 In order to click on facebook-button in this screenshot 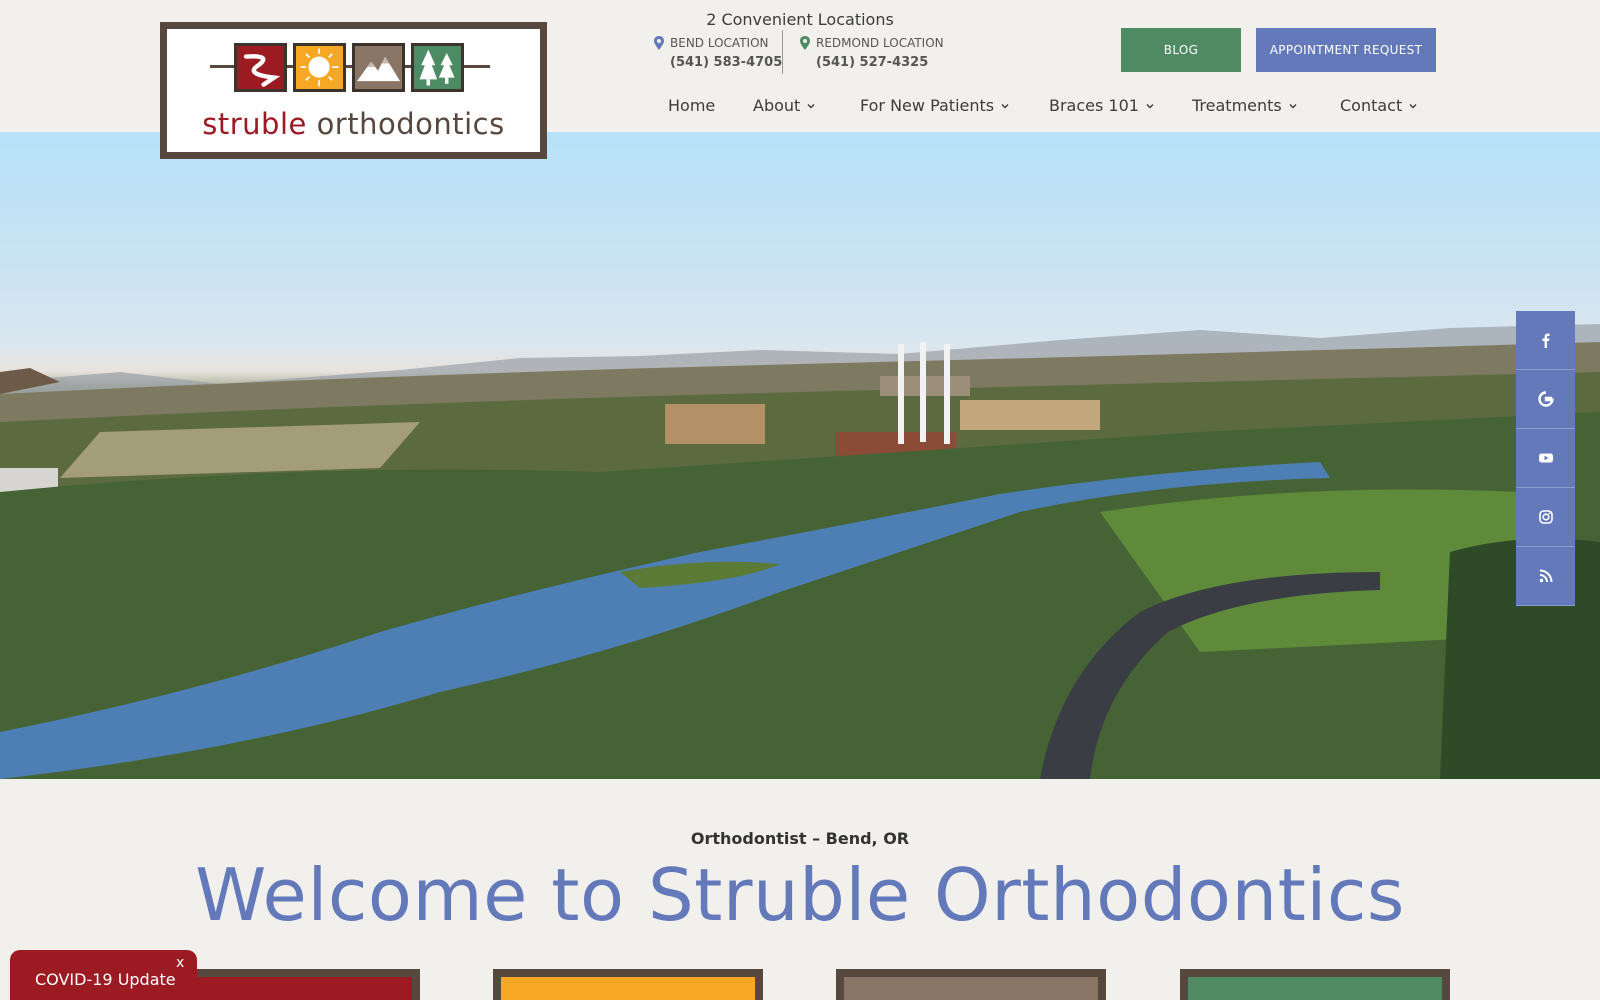, I will do `click(1545, 340)`.